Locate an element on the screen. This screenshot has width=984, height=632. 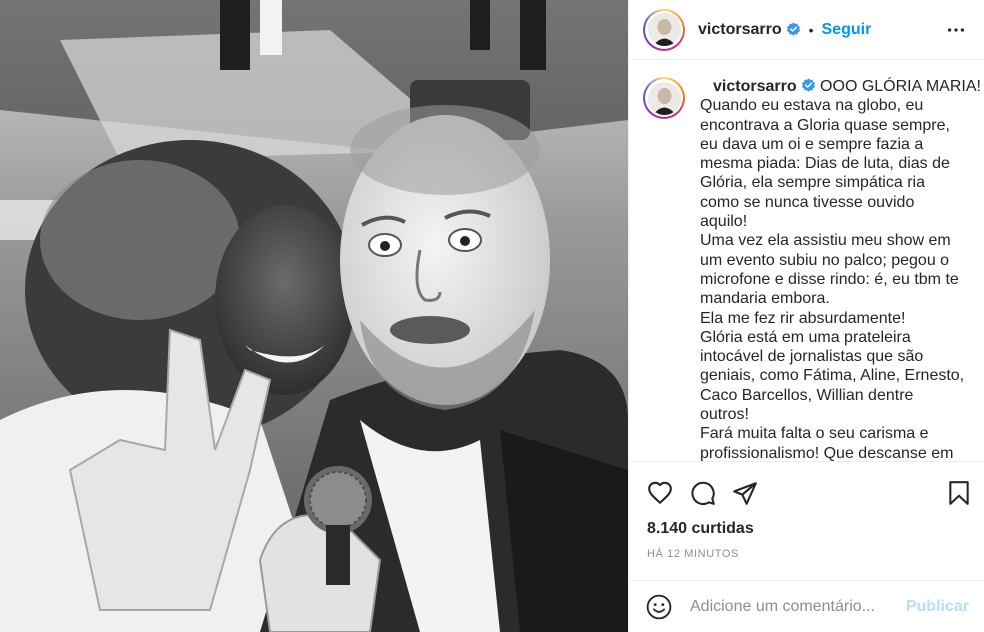
caption-line: Quando eu estava na globo, eu is located at coordinates (812, 106).